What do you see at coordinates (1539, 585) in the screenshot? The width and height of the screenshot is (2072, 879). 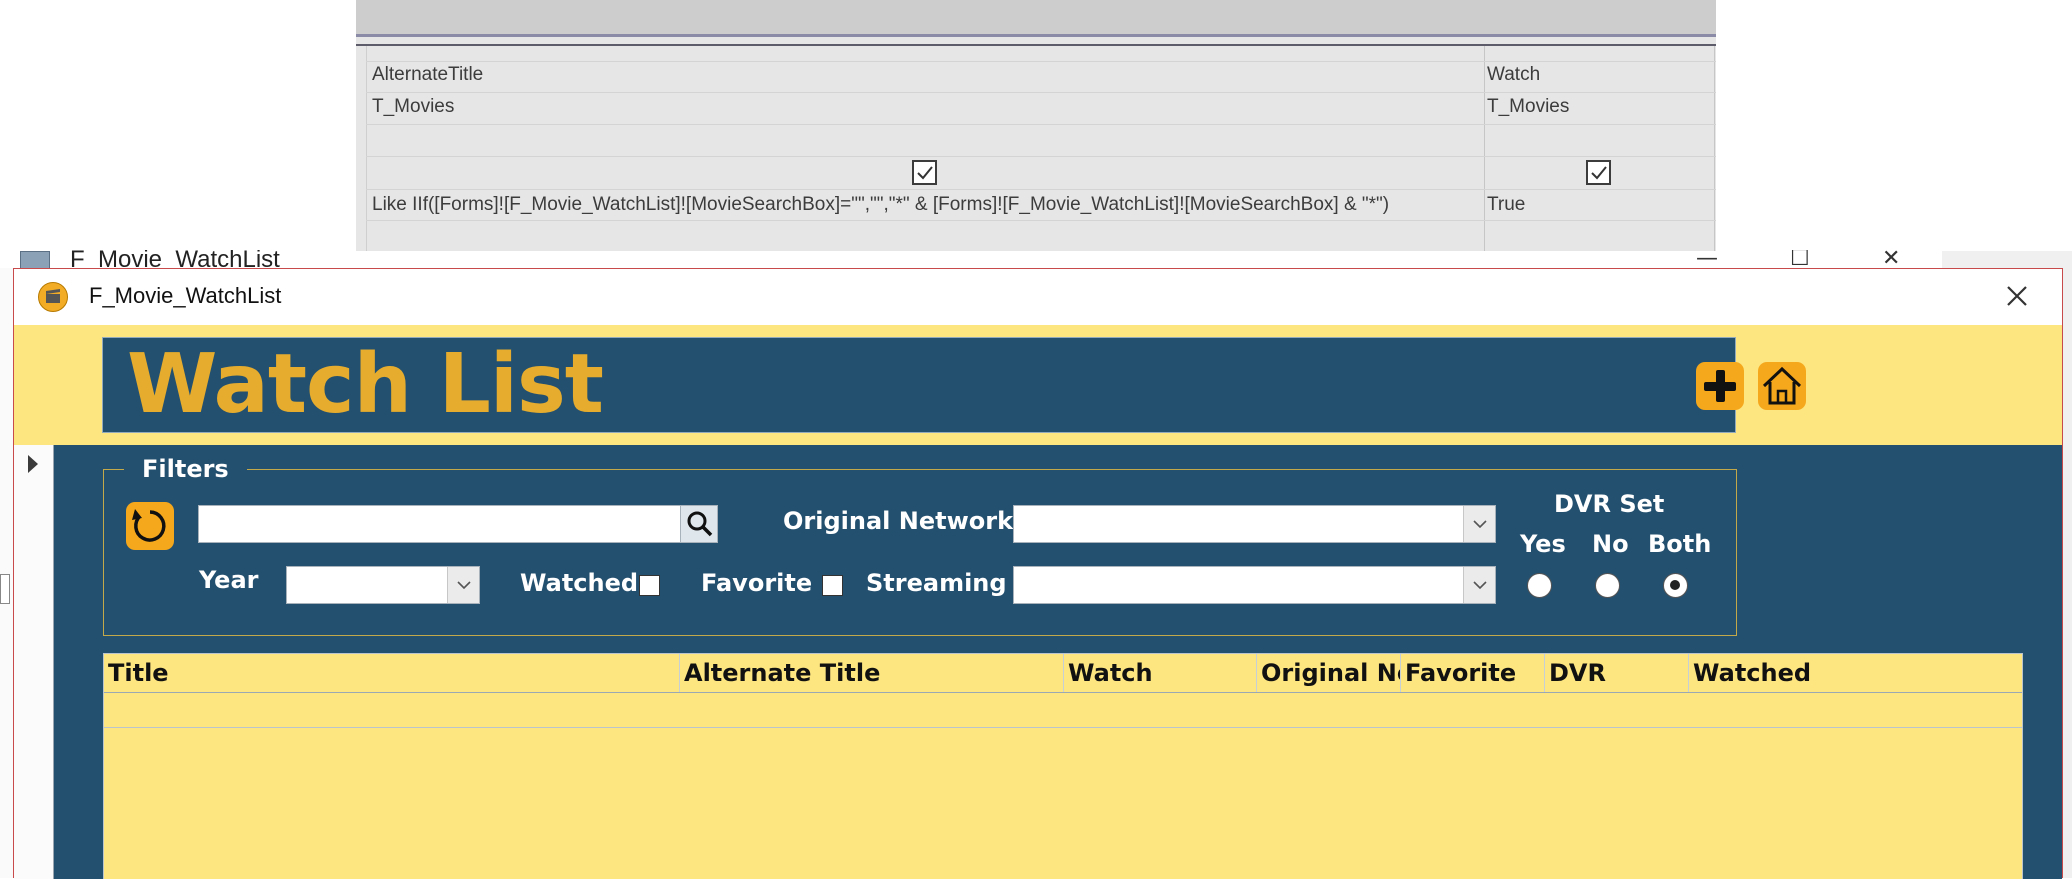 I see `dvr-yes-radio` at bounding box center [1539, 585].